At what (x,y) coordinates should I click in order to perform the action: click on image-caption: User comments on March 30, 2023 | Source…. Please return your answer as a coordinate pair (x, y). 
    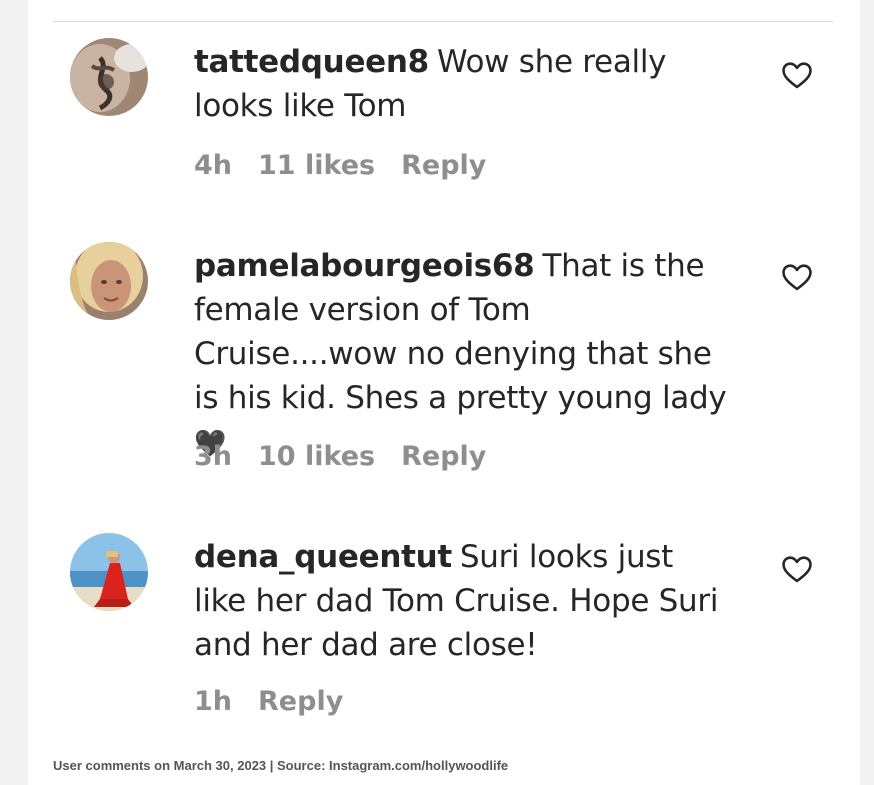
    Looking at the image, I should click on (281, 765).